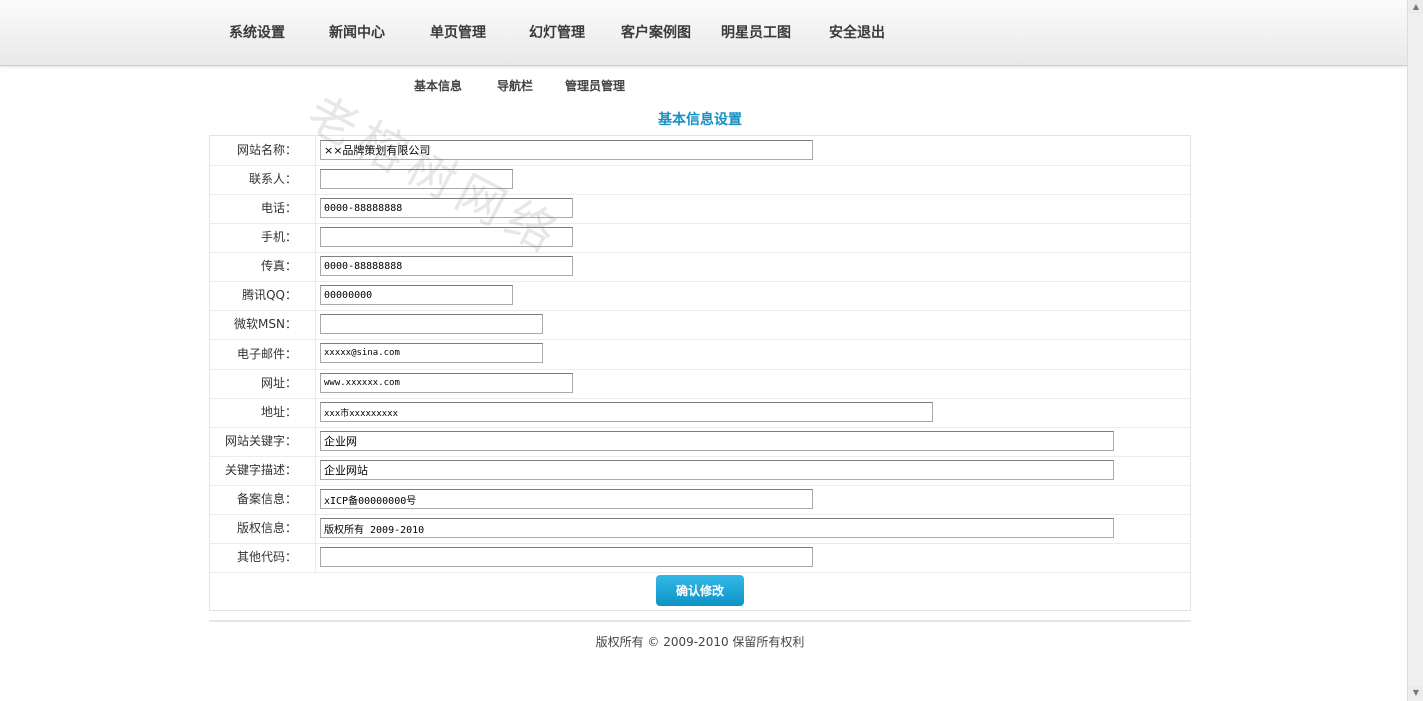 This screenshot has width=1423, height=701. I want to click on form-row-keywords: 网站关键字：, so click(700, 442).